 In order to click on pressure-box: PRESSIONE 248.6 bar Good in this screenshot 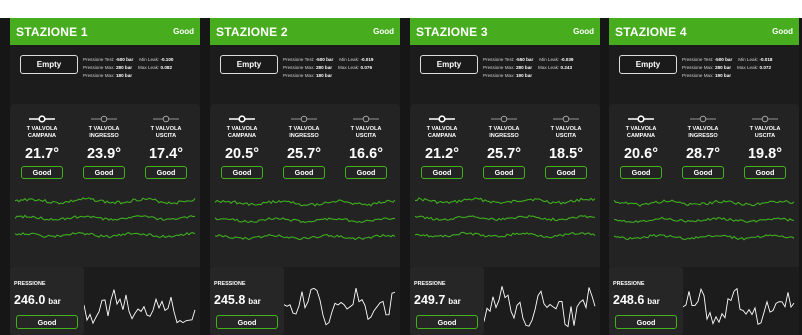, I will do `click(646, 301)`.